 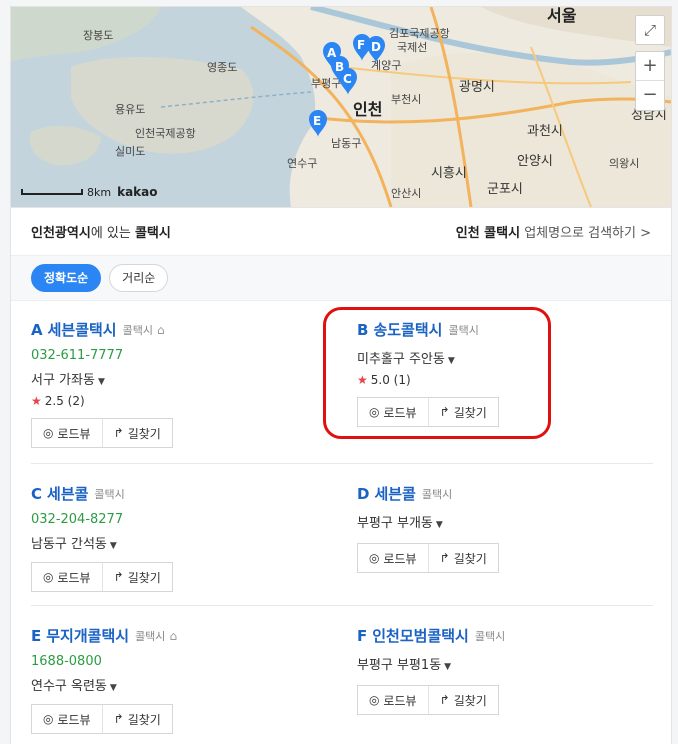 I want to click on result-item-d: D 세븐콜 콜택시 부평구 부개동 ▼ ◎ 로드뷰 ↱ 길찾기, so click(x=507, y=528).